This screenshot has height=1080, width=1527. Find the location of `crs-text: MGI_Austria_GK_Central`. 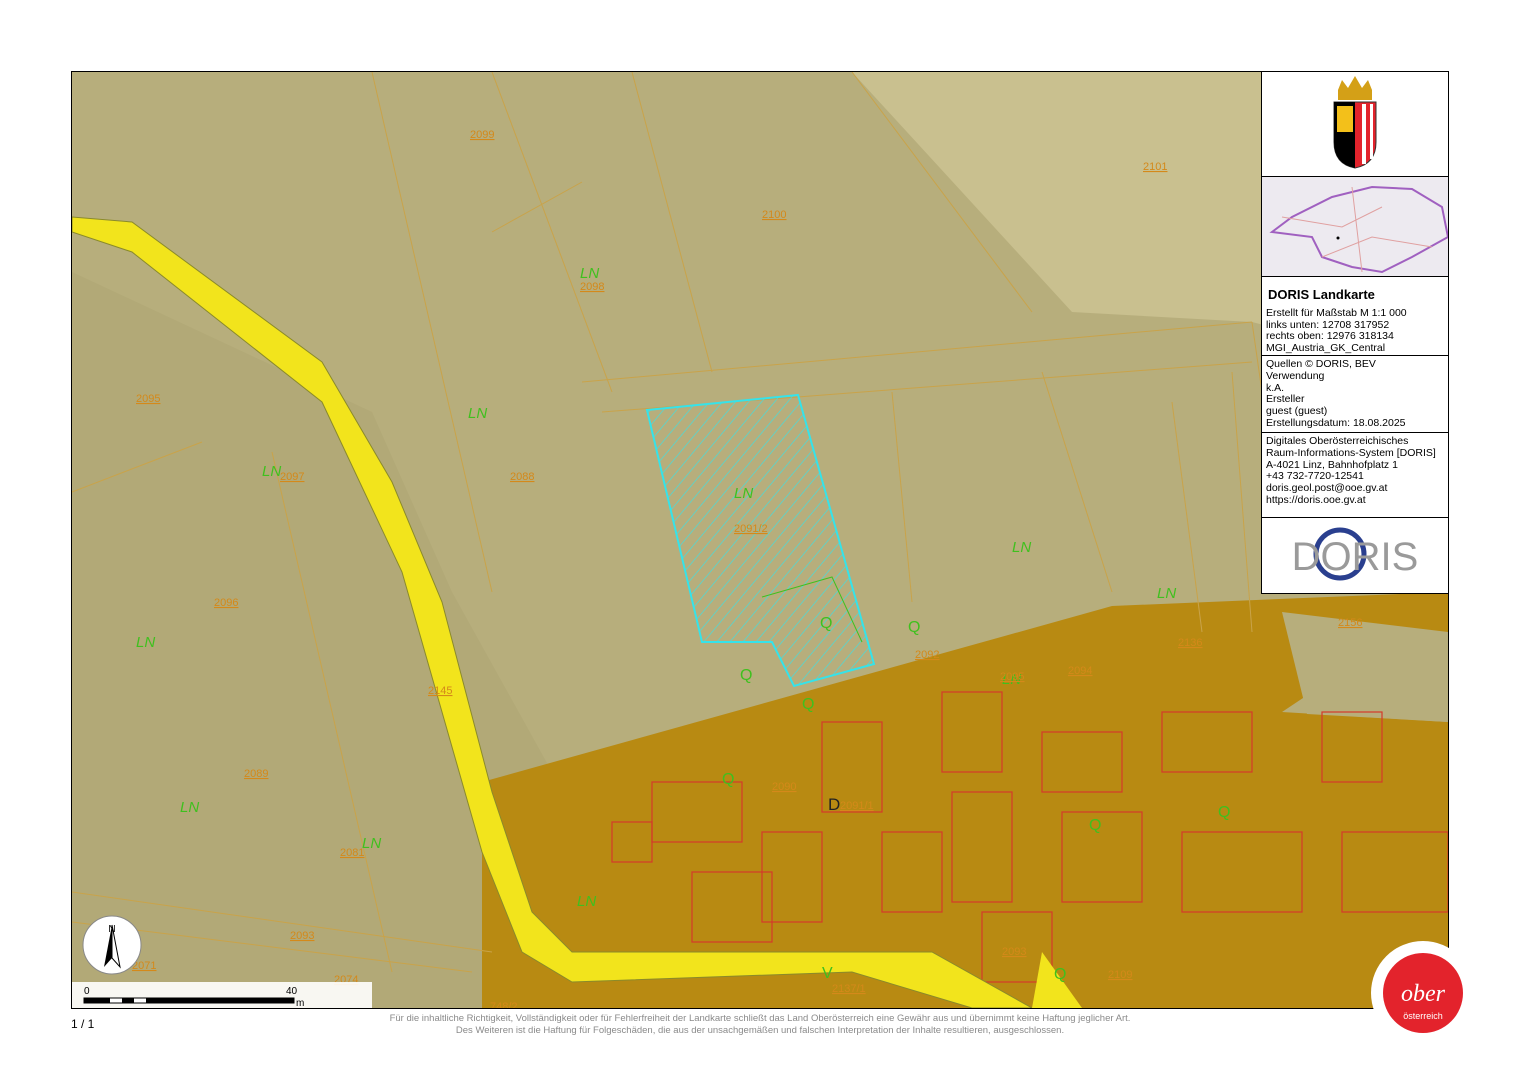

crs-text: MGI_Austria_GK_Central is located at coordinates (1326, 347).